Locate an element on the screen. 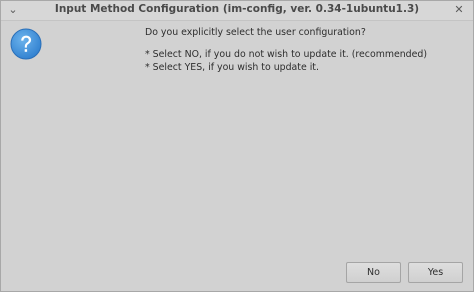 Image resolution: width=474 pixels, height=292 pixels. option-yes-text: * Select YES, if you wish to update it. is located at coordinates (232, 67).